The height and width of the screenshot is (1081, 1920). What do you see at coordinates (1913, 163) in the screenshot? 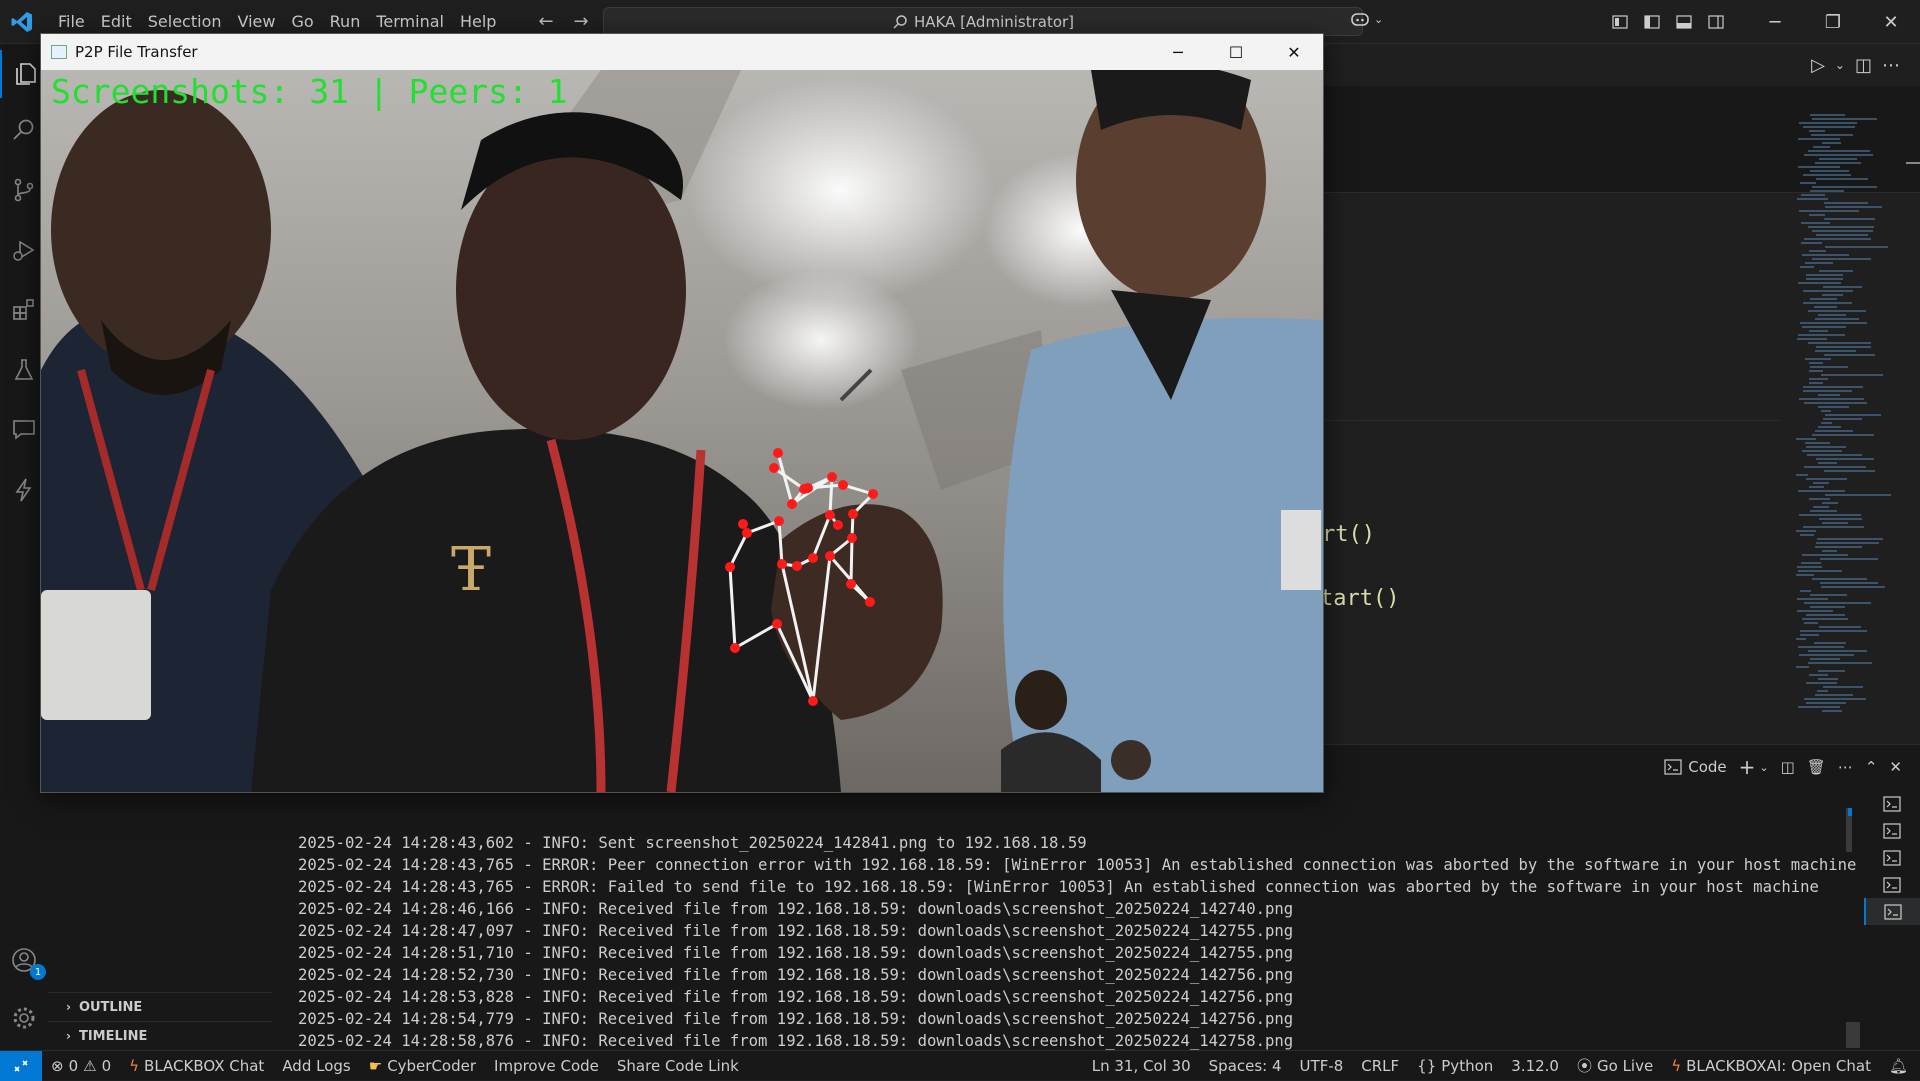
I see `editor-scroll-marker` at bounding box center [1913, 163].